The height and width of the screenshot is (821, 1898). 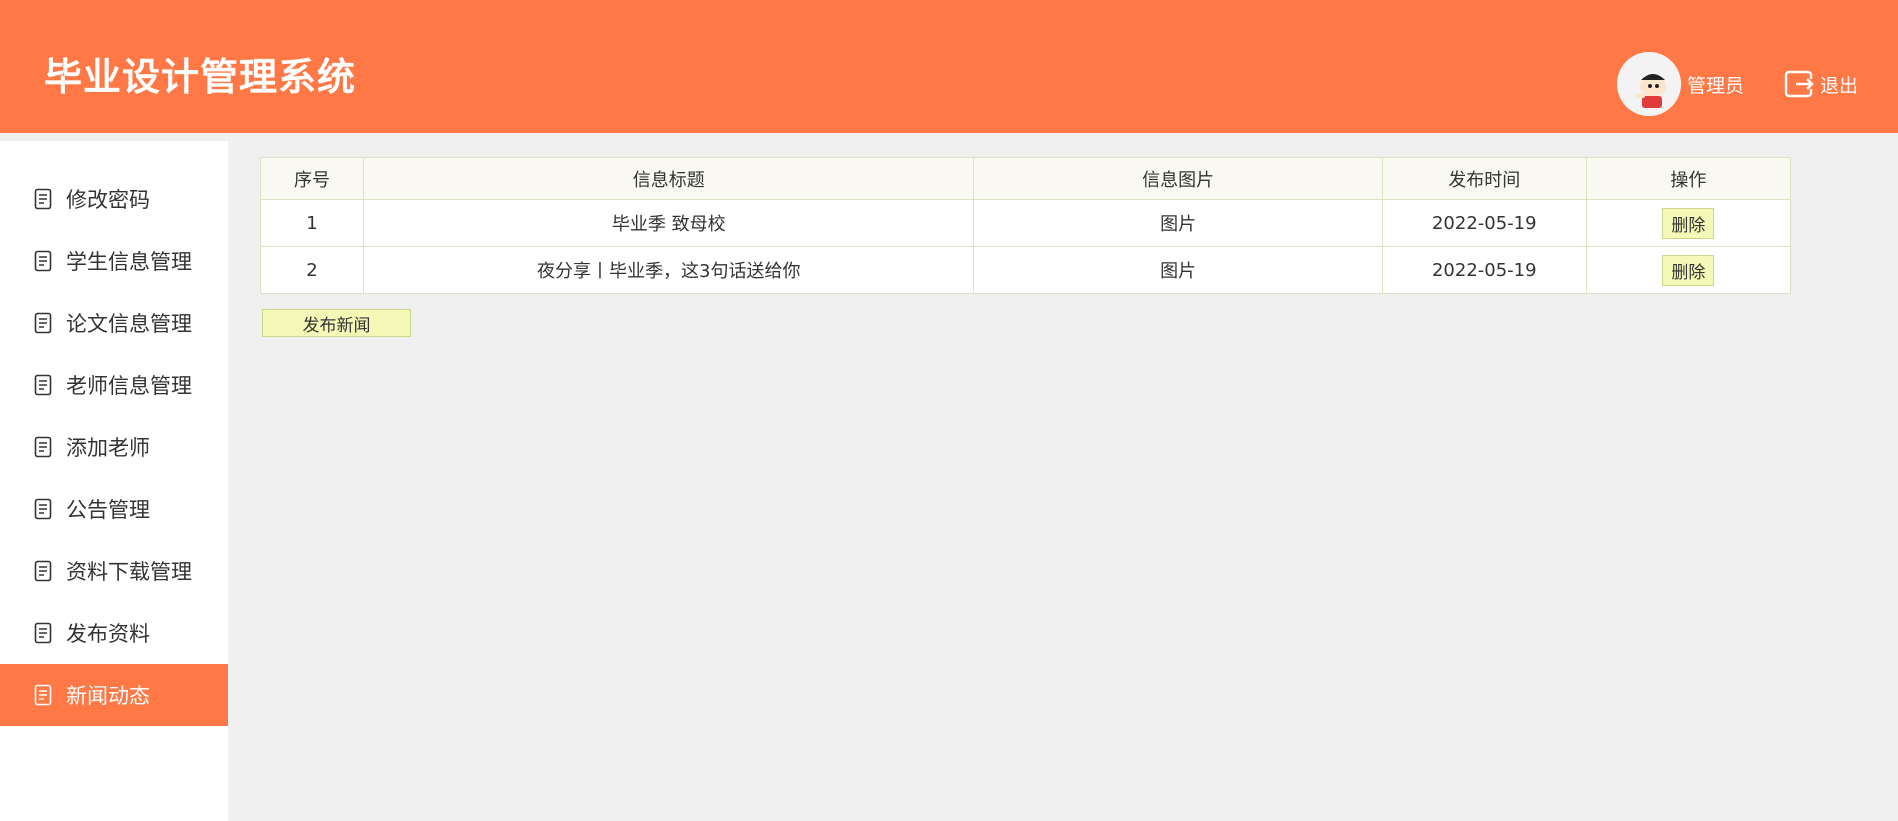 I want to click on sidebar-item-announcements: 公告管理, so click(x=114, y=509).